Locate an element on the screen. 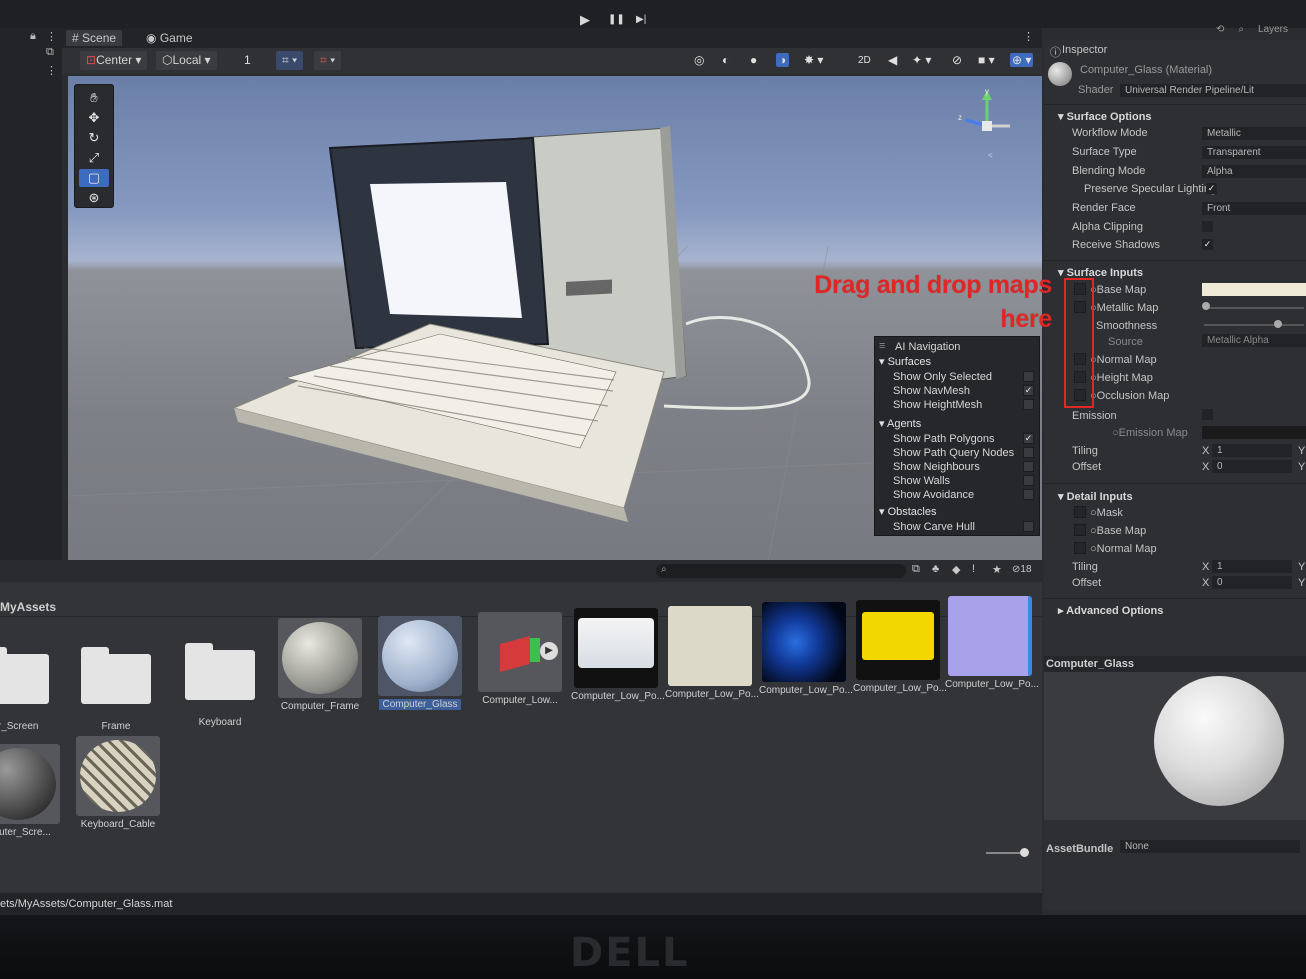  drag-handle-icon: ≡ is located at coordinates (882, 346).